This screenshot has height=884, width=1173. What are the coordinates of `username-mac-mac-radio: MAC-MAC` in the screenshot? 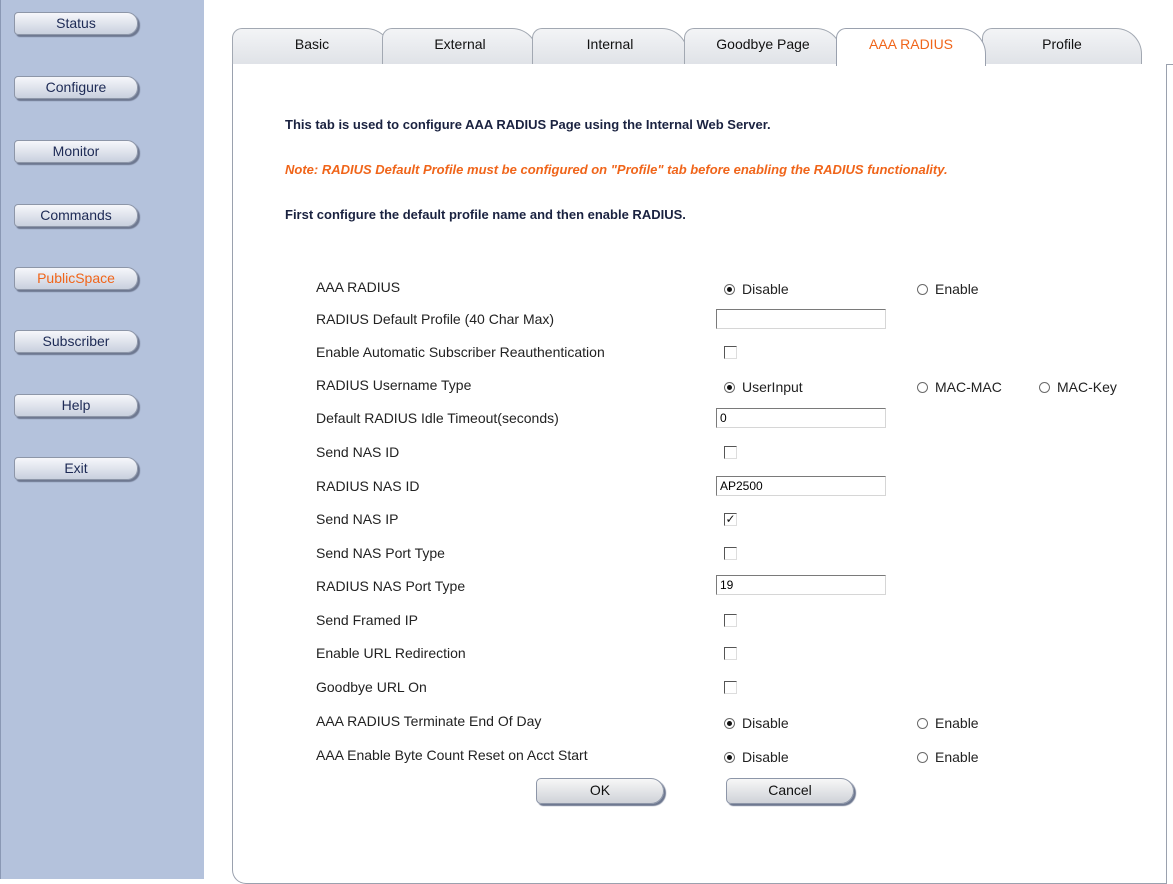 It's located at (959, 387).